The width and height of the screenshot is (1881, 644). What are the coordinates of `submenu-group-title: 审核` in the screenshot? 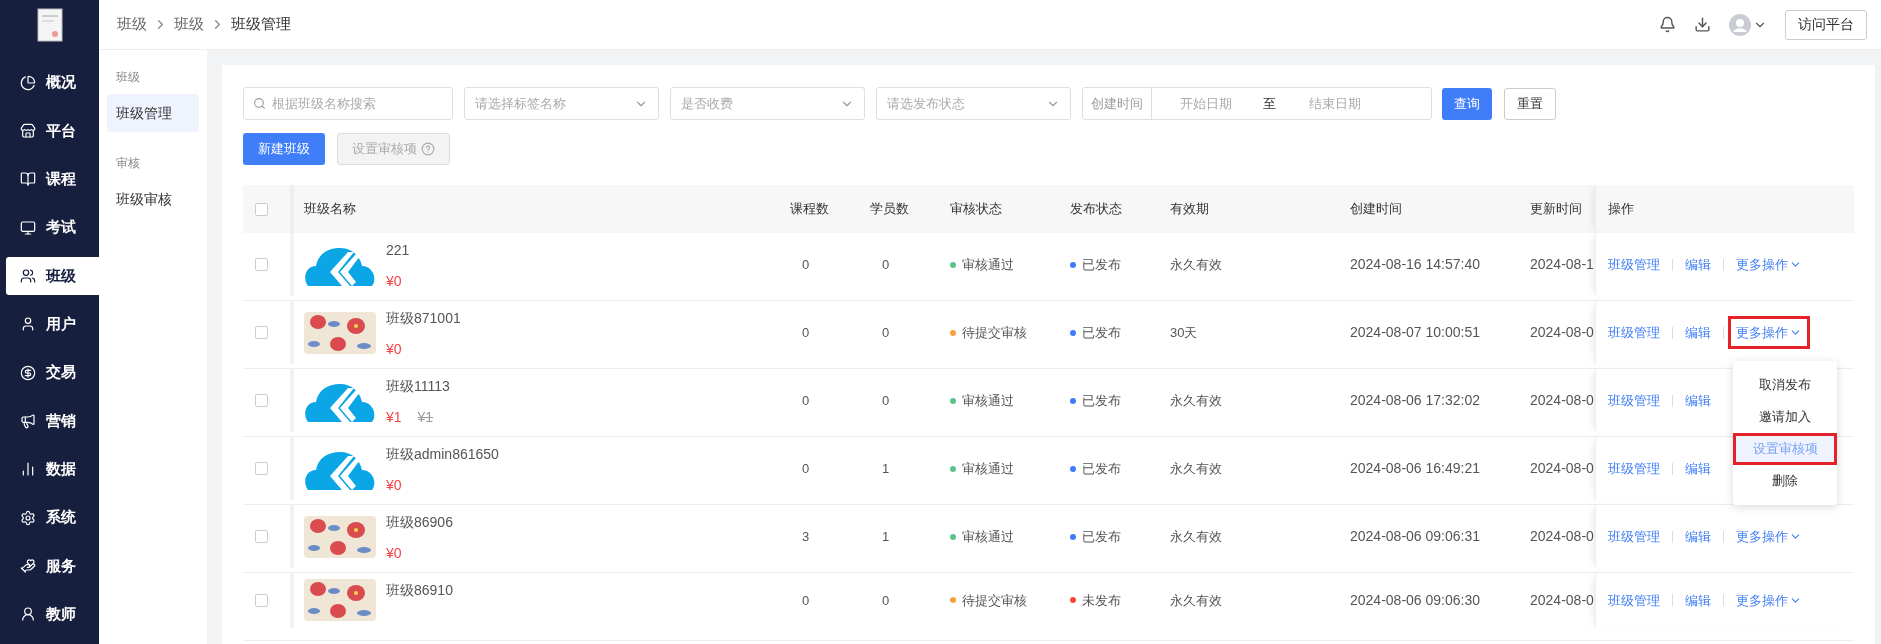 It's located at (128, 163).